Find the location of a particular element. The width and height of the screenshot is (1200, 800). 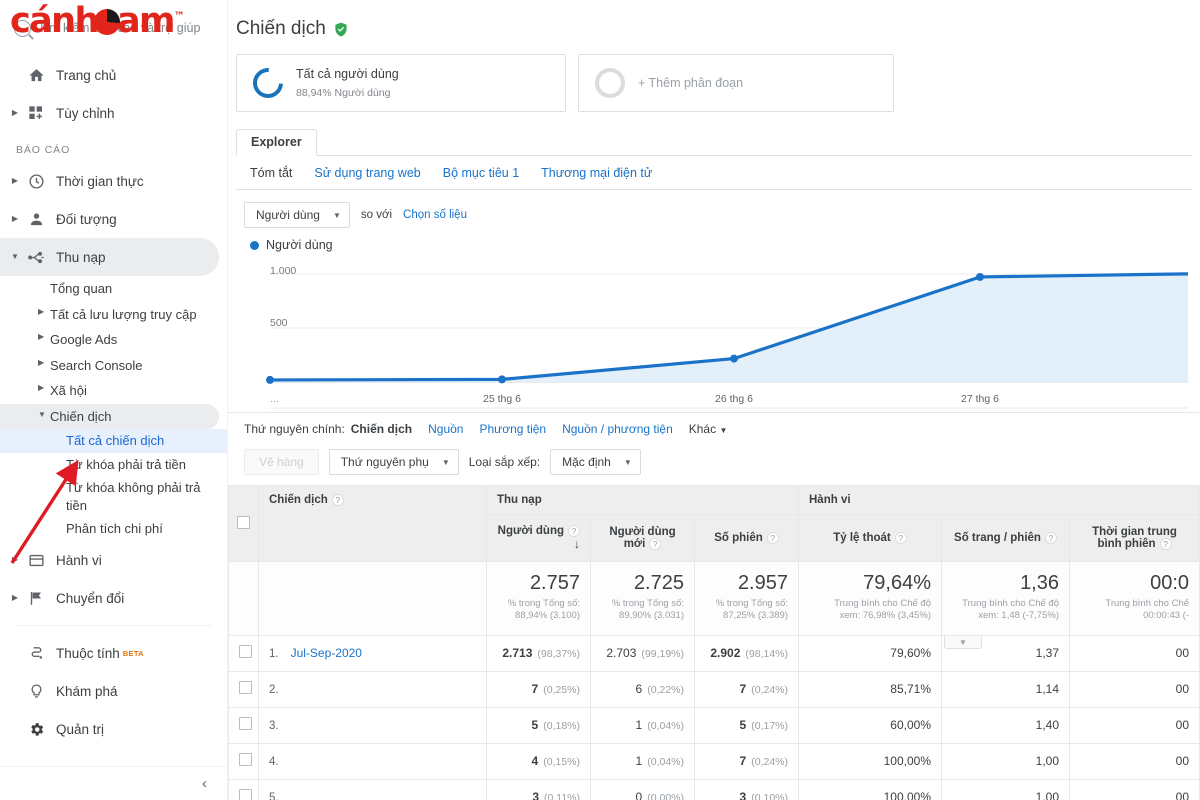

sidebar-subitem-label: Phân tích chi phí is located at coordinates (114, 529).